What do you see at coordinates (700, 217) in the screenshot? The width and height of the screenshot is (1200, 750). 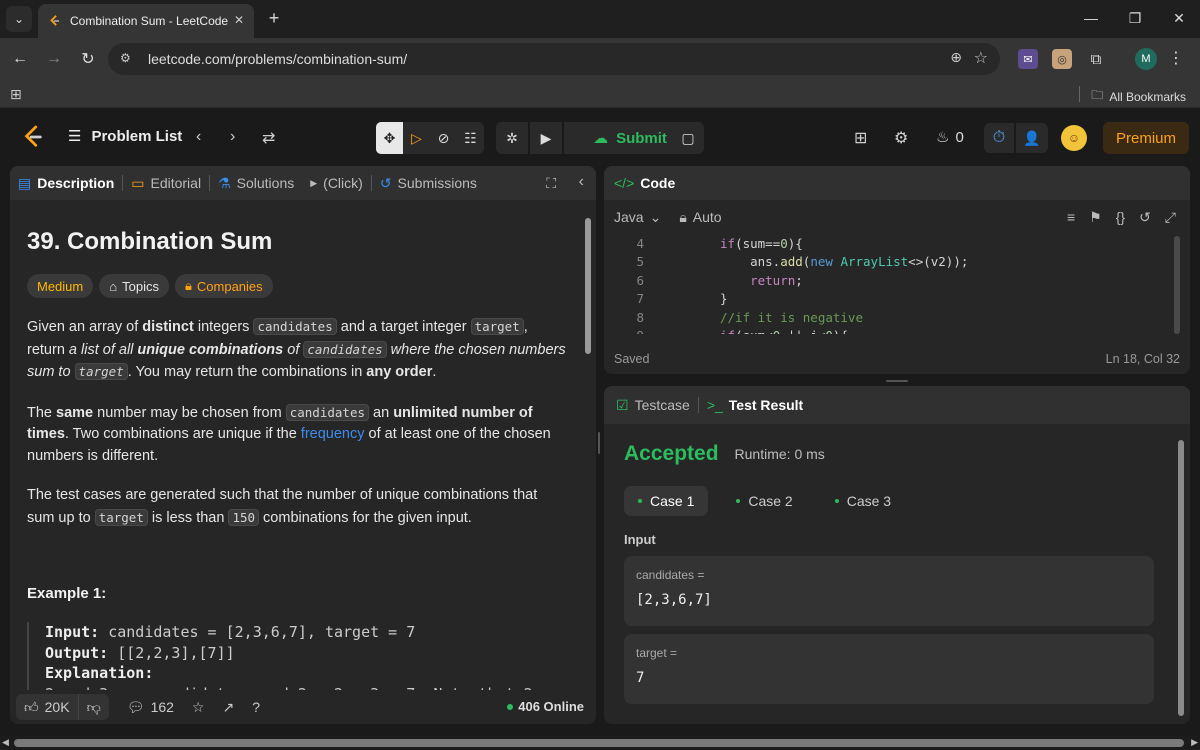 I see `autosave-toggle: 🔒︎ Auto` at bounding box center [700, 217].